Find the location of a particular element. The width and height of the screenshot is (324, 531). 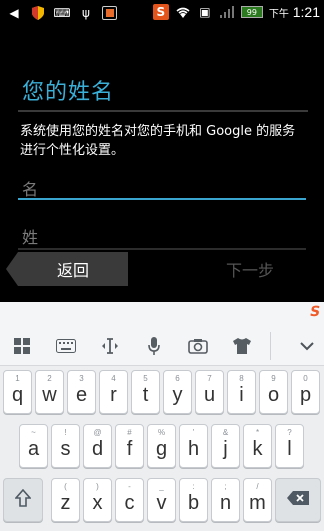

cursor-move-icon is located at coordinates (110, 346).